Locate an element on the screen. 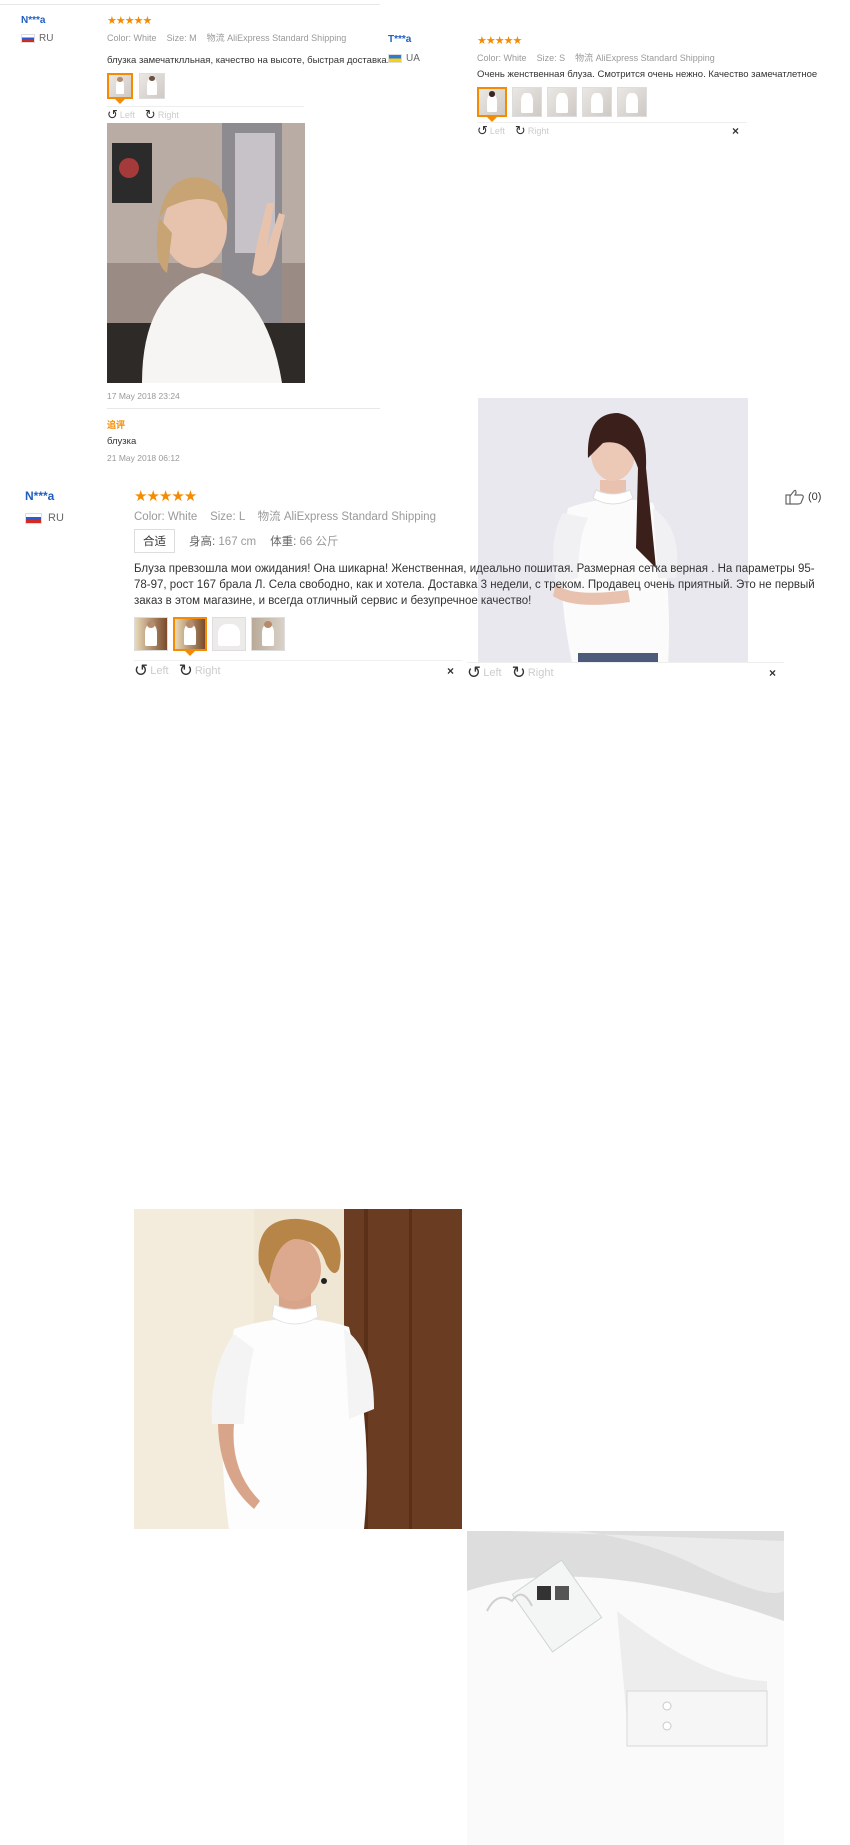  body-info: 合适 身高: 167 cm 体重: 66 公斤 is located at coordinates (236, 541).